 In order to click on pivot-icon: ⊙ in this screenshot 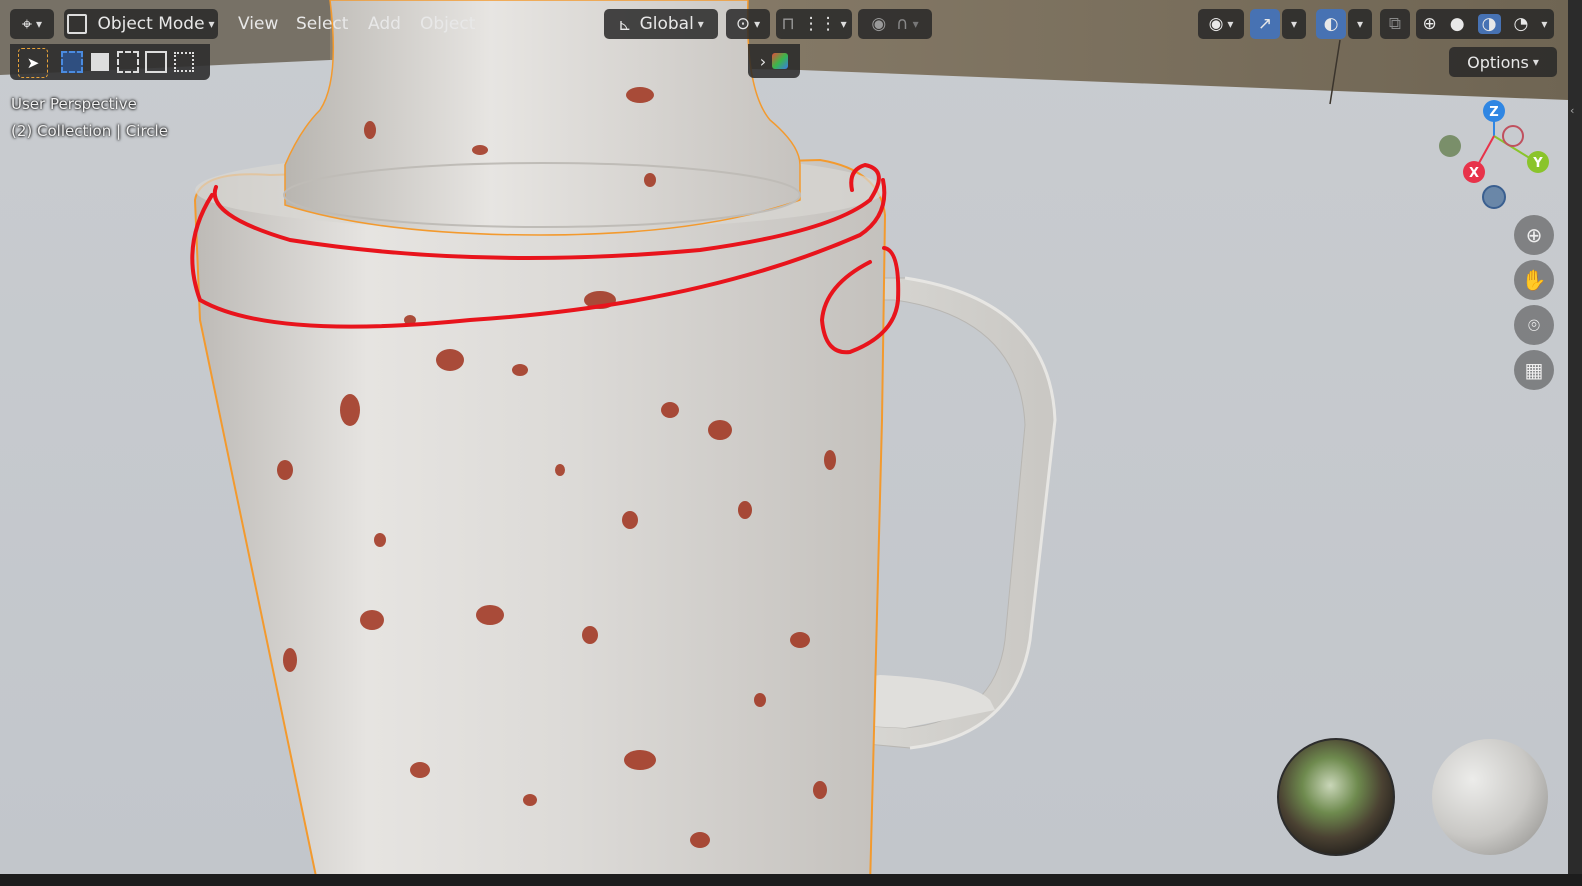, I will do `click(743, 24)`.